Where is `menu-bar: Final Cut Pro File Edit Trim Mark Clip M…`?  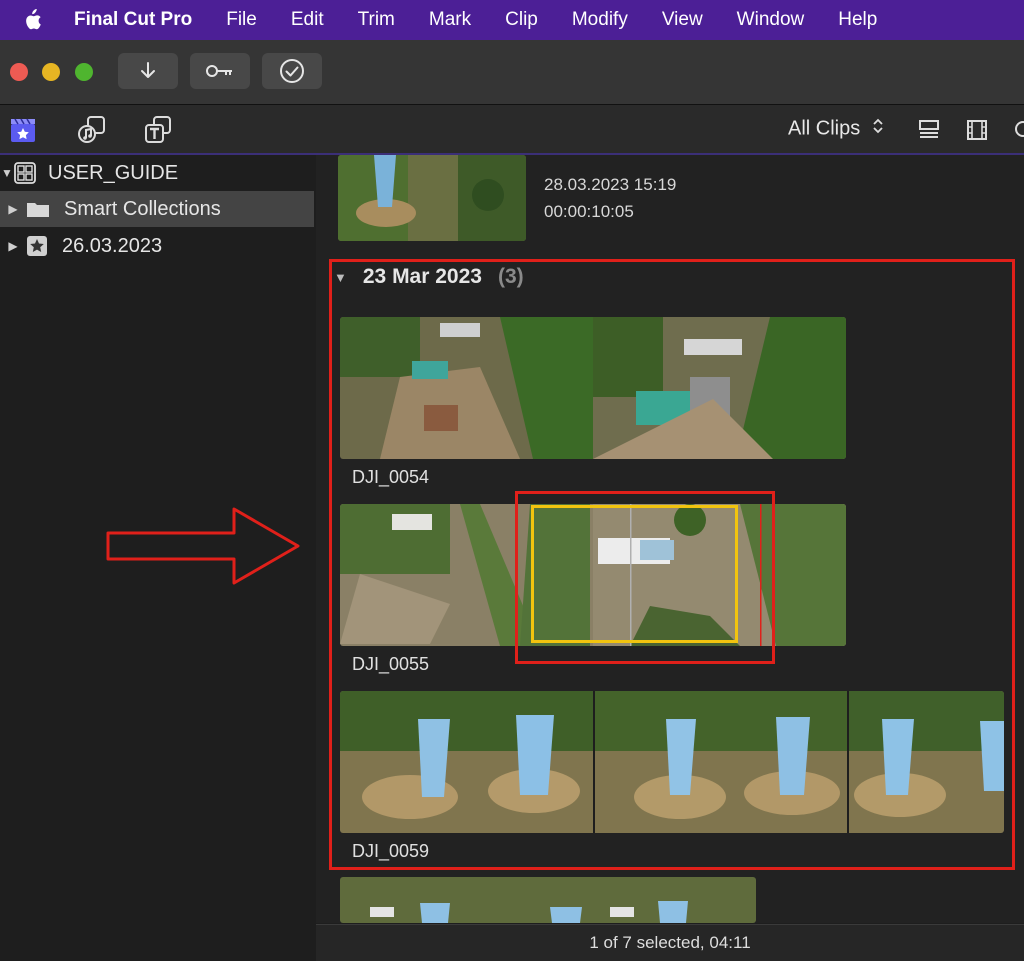 menu-bar: Final Cut Pro File Edit Trim Mark Clip M… is located at coordinates (512, 20).